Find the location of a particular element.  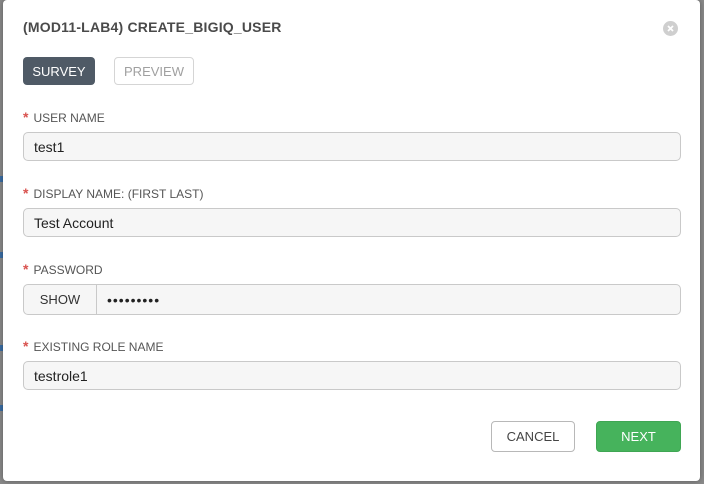

role-name-input: testrole1 is located at coordinates (352, 375).